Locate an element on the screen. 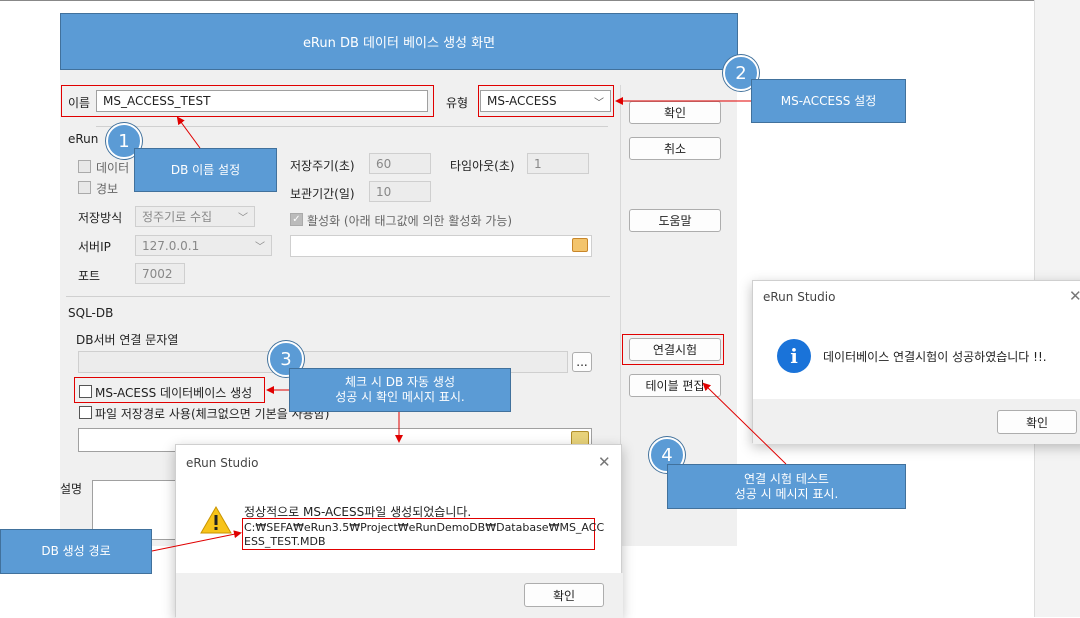 The width and height of the screenshot is (1080, 618). data-checkbox-label: 데이터 is located at coordinates (113, 168).